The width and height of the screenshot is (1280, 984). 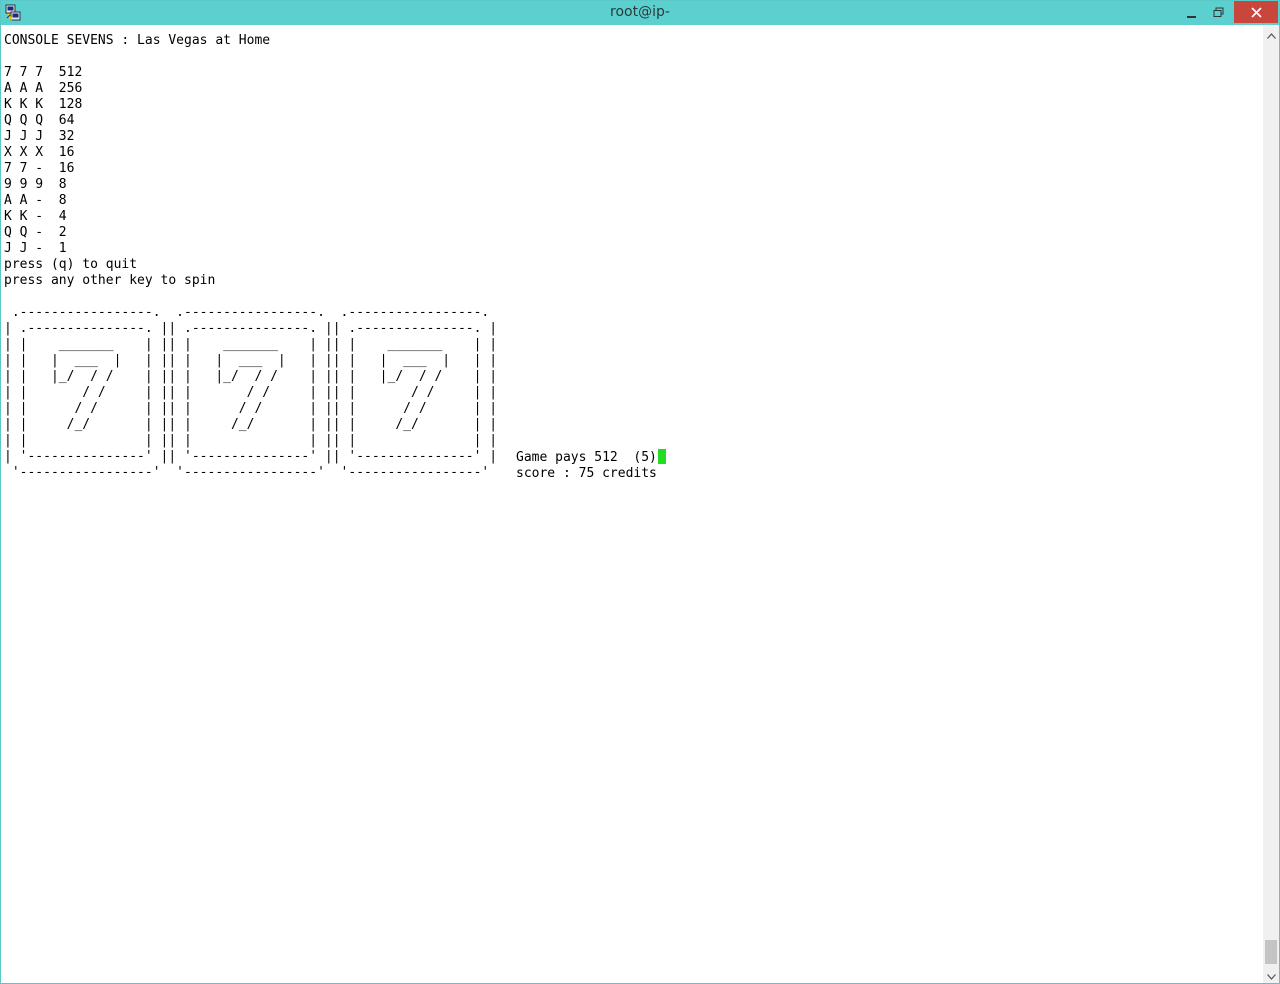 I want to click on scroll-up-button, so click(x=1271, y=33).